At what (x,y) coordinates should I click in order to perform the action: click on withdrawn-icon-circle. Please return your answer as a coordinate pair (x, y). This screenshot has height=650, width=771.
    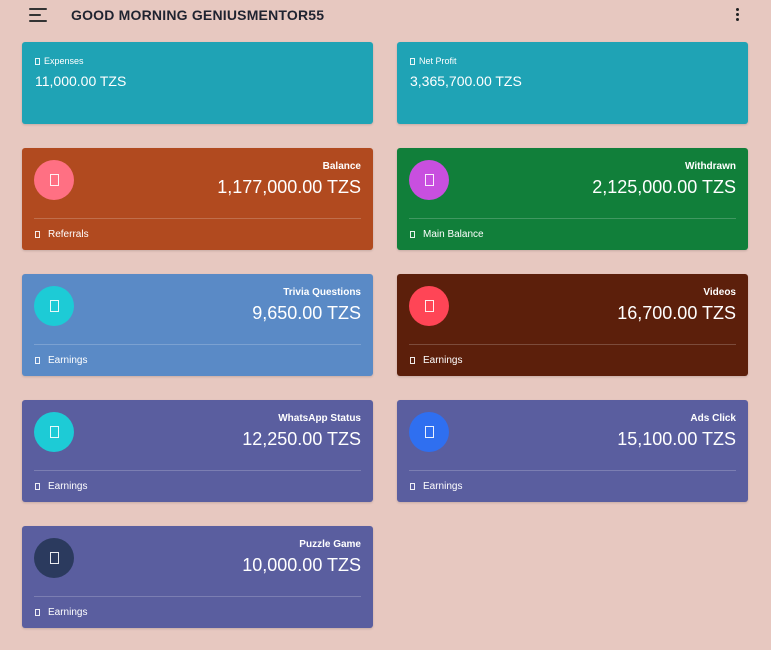
    Looking at the image, I should click on (429, 180).